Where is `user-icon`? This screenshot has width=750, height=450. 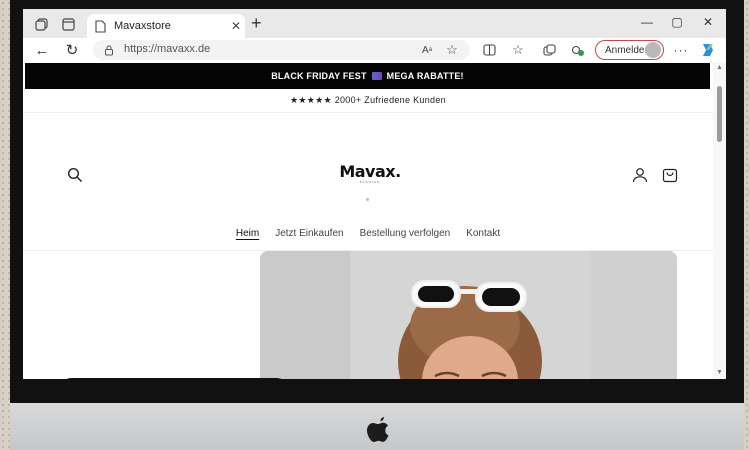 user-icon is located at coordinates (640, 175).